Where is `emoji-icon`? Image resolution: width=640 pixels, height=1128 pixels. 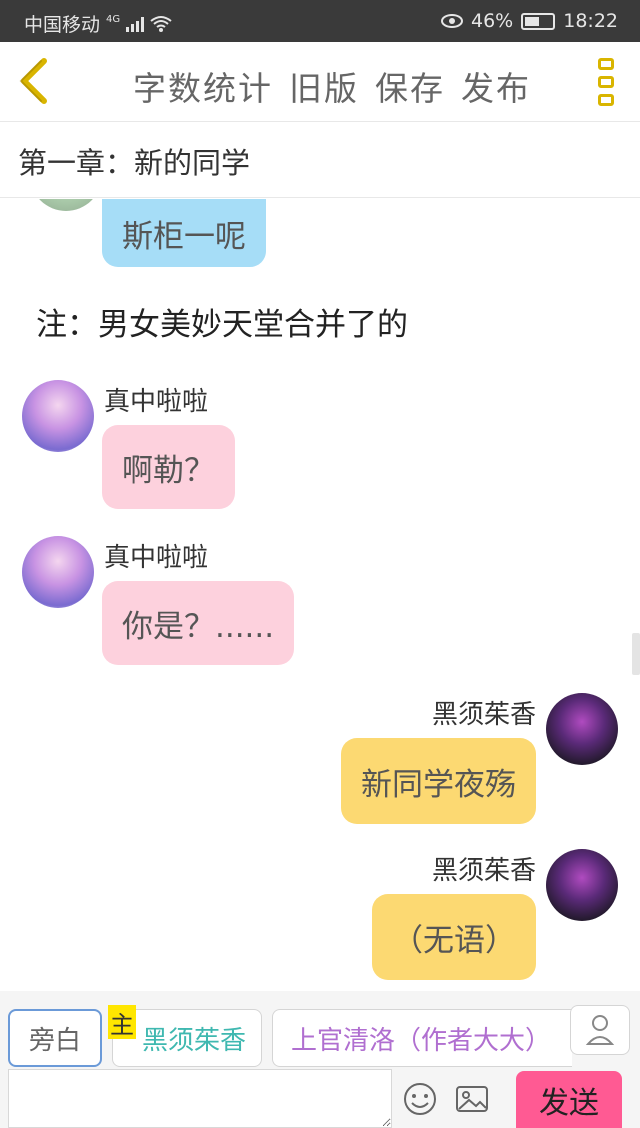 emoji-icon is located at coordinates (420, 1099).